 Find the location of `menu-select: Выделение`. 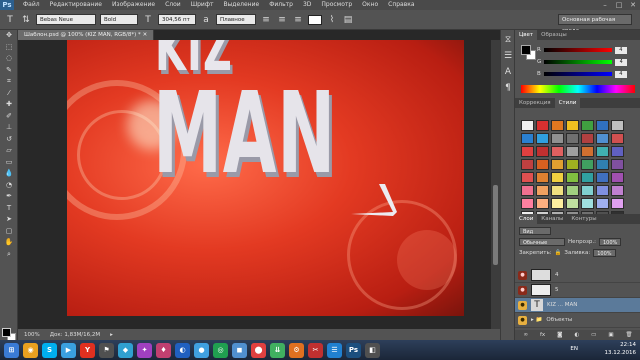

menu-select: Выделение is located at coordinates (241, 5).